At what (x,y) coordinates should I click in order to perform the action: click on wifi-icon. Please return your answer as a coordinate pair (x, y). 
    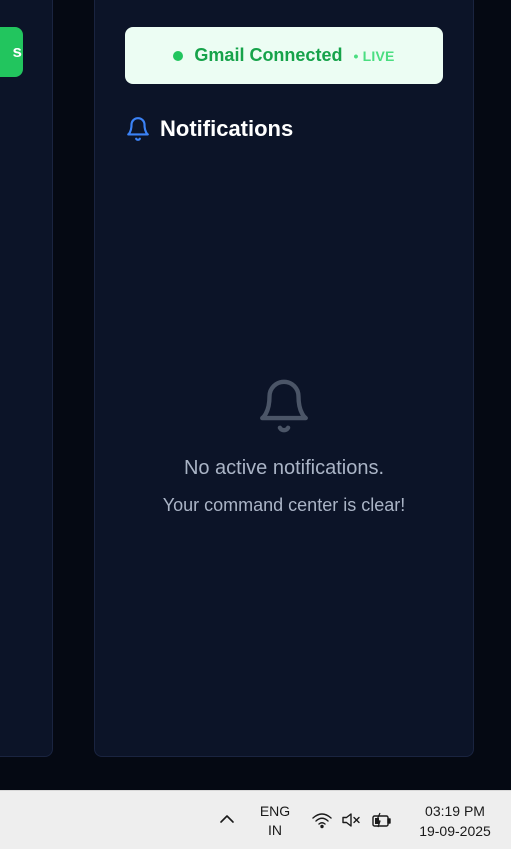
    Looking at the image, I should click on (322, 820).